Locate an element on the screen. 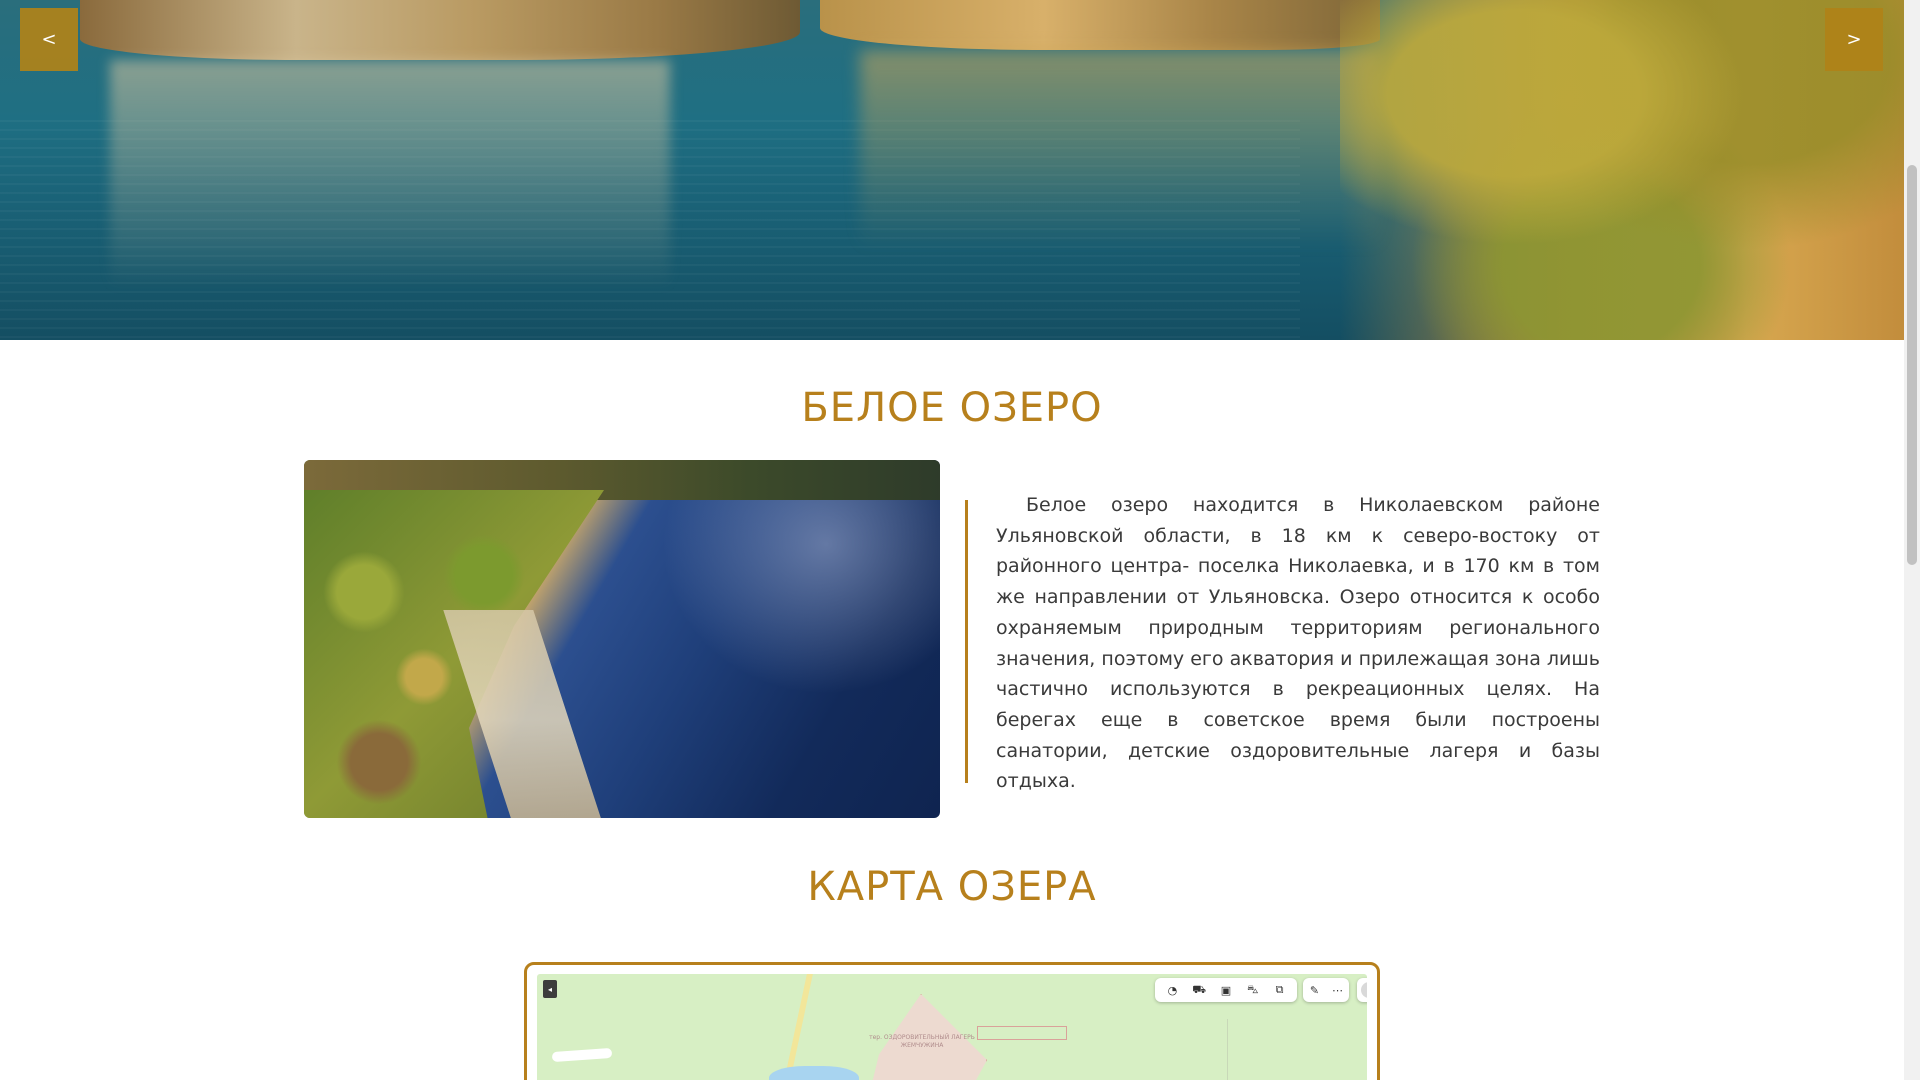 The height and width of the screenshot is (1080, 1920). map-collapse-button: ◂ is located at coordinates (550, 989).